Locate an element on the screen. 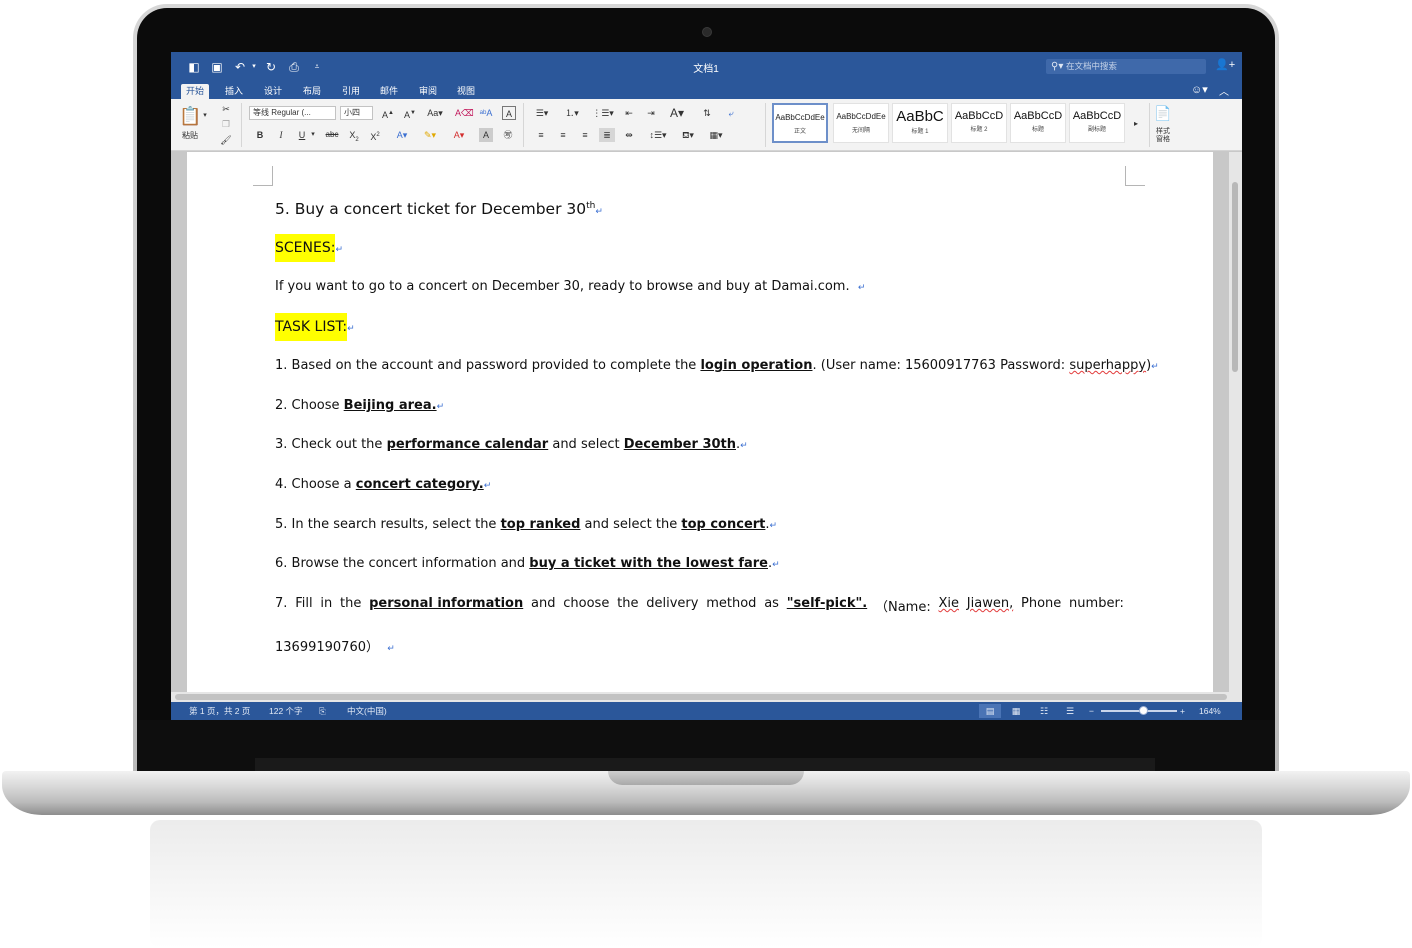 Image resolution: width=1412 pixels, height=948 pixels. tab-mailings: 邮件 is located at coordinates (389, 91).